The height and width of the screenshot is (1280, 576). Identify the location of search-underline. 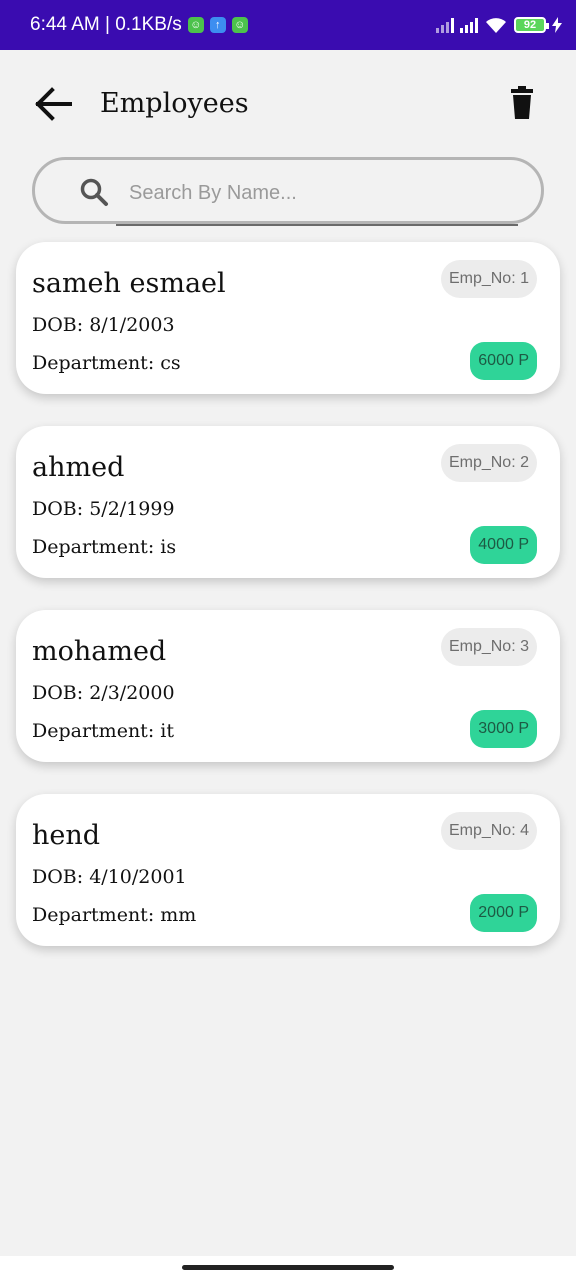
(317, 225).